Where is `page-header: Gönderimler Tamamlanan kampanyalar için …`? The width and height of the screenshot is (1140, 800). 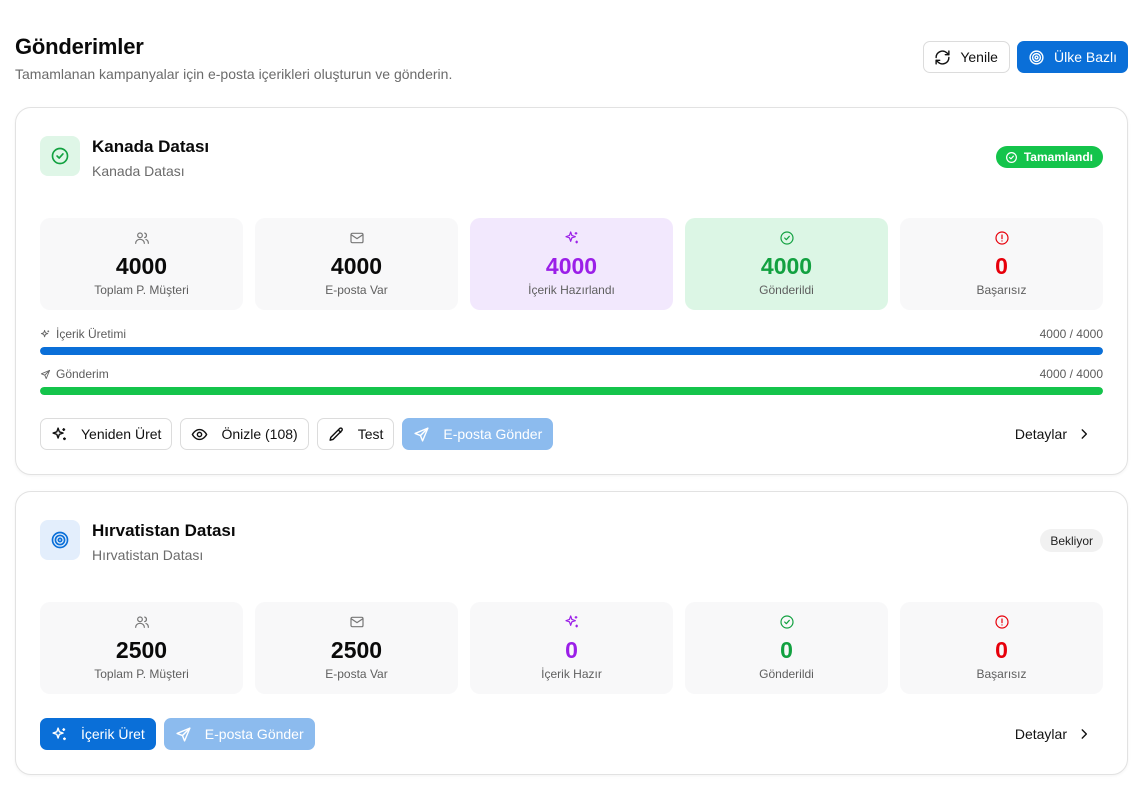 page-header: Gönderimler Tamamlanan kampanyalar için … is located at coordinates (571, 60).